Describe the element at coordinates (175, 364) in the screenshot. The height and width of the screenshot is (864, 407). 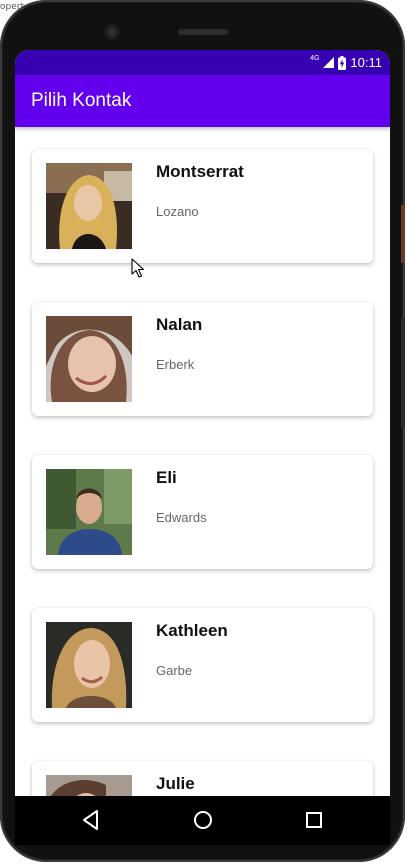
I see `contact-last-name: Erberk` at that location.